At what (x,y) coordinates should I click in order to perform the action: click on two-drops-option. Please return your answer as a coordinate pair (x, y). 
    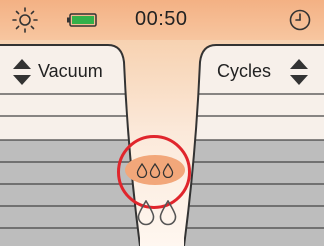
    Looking at the image, I should click on (157, 213).